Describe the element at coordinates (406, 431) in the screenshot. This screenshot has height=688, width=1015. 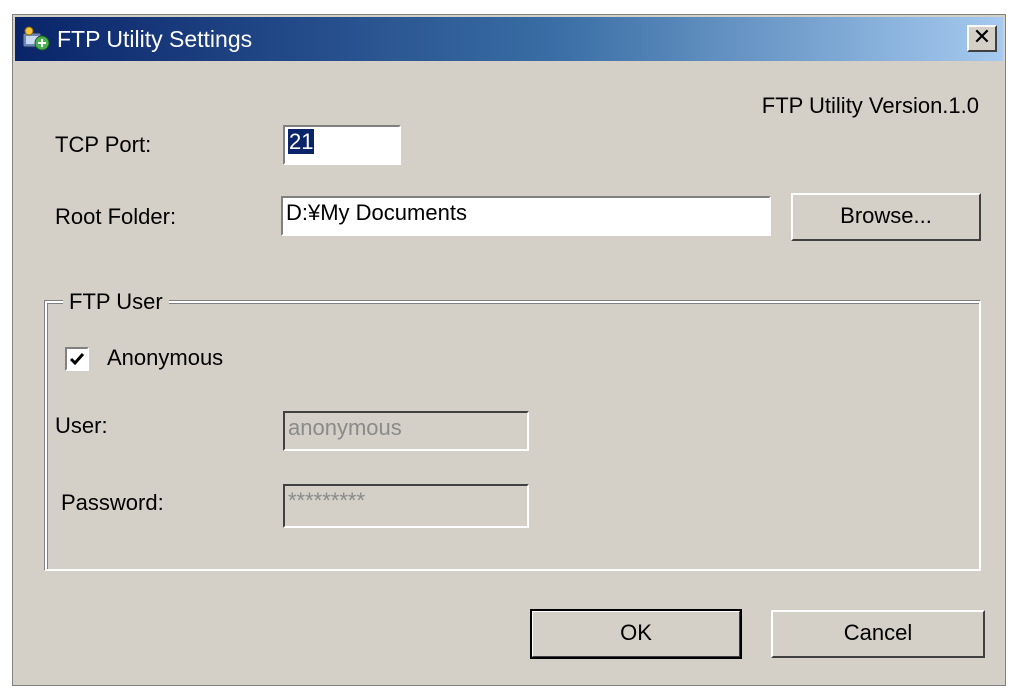
I see `user-input: anonymous` at that location.